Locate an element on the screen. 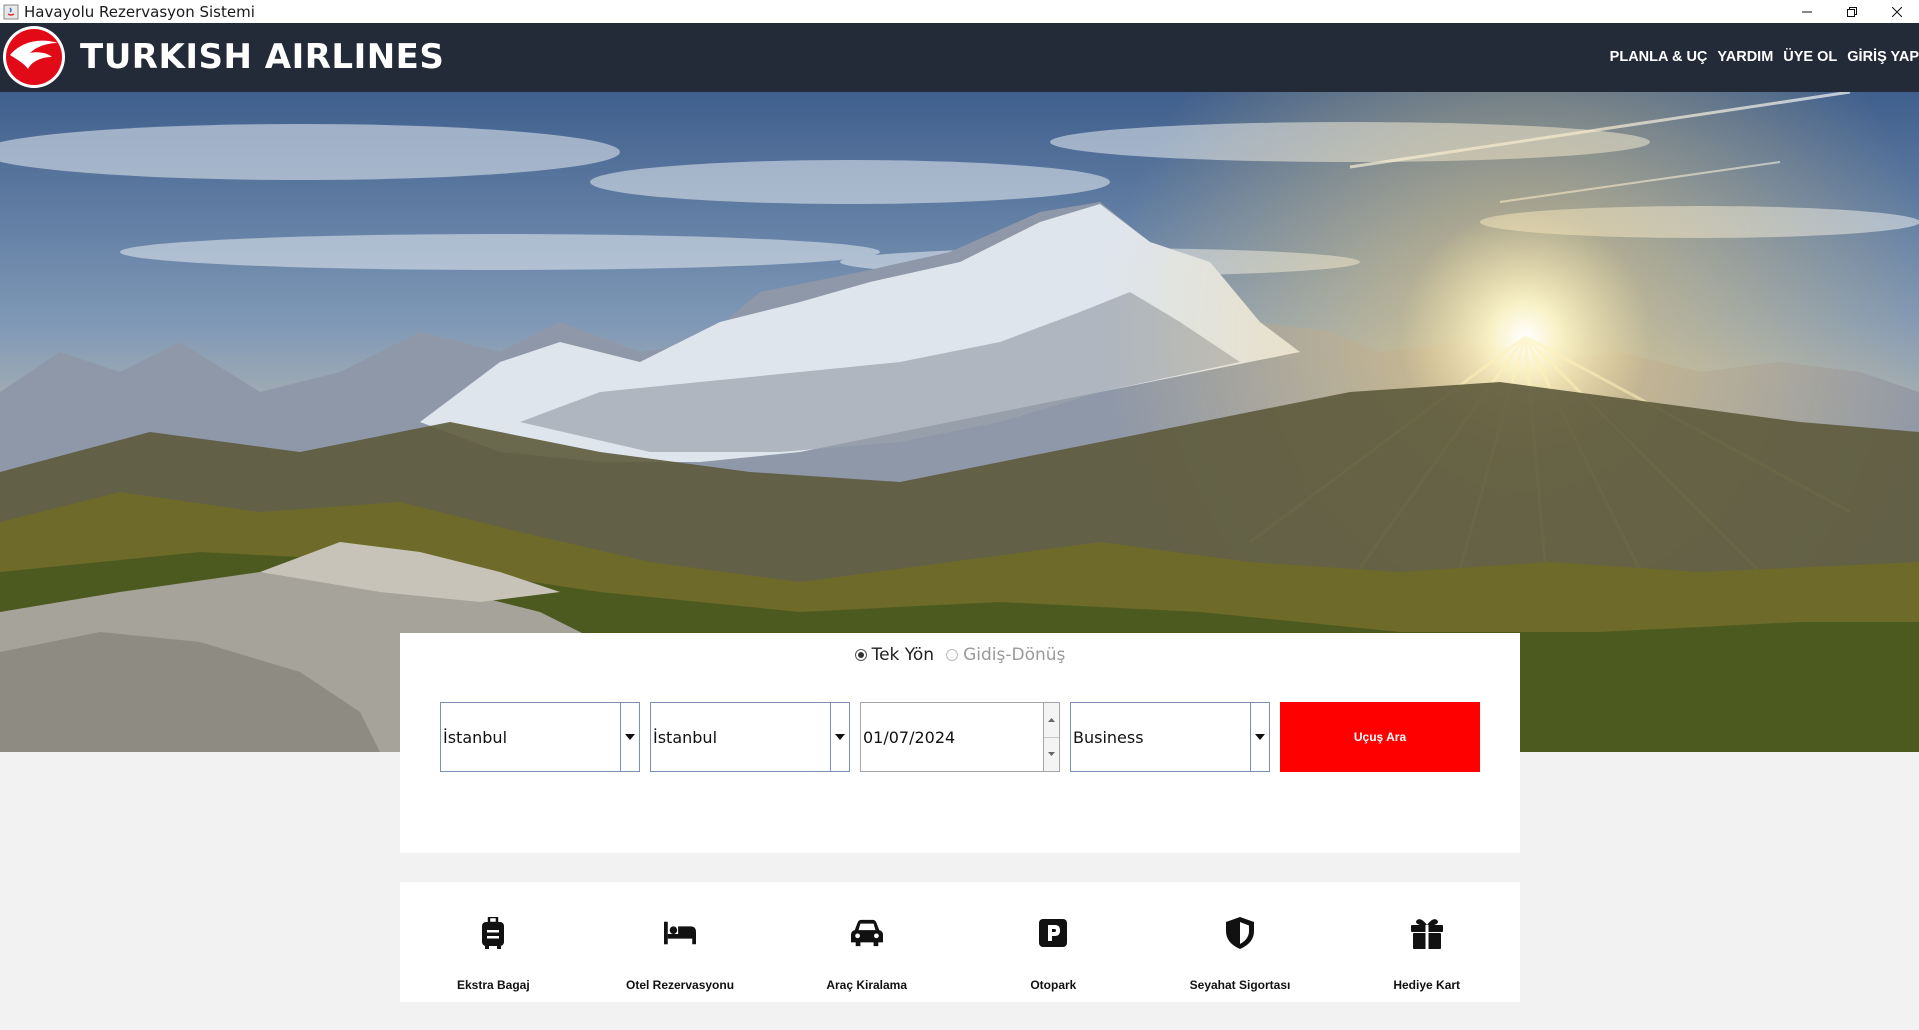  origin-value: İstanbul is located at coordinates (530, 737).